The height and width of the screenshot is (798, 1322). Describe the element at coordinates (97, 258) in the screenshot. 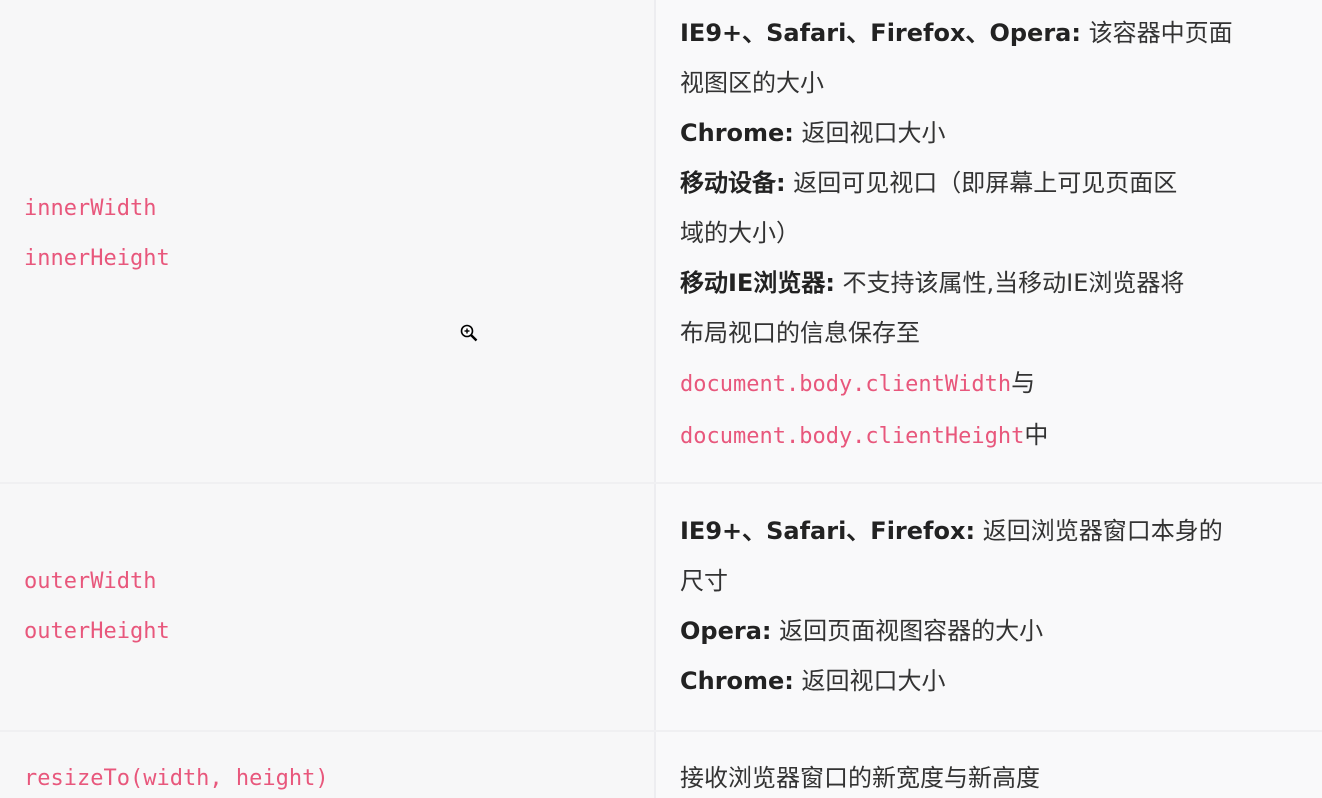

I see `property-name: innerHeight` at that location.